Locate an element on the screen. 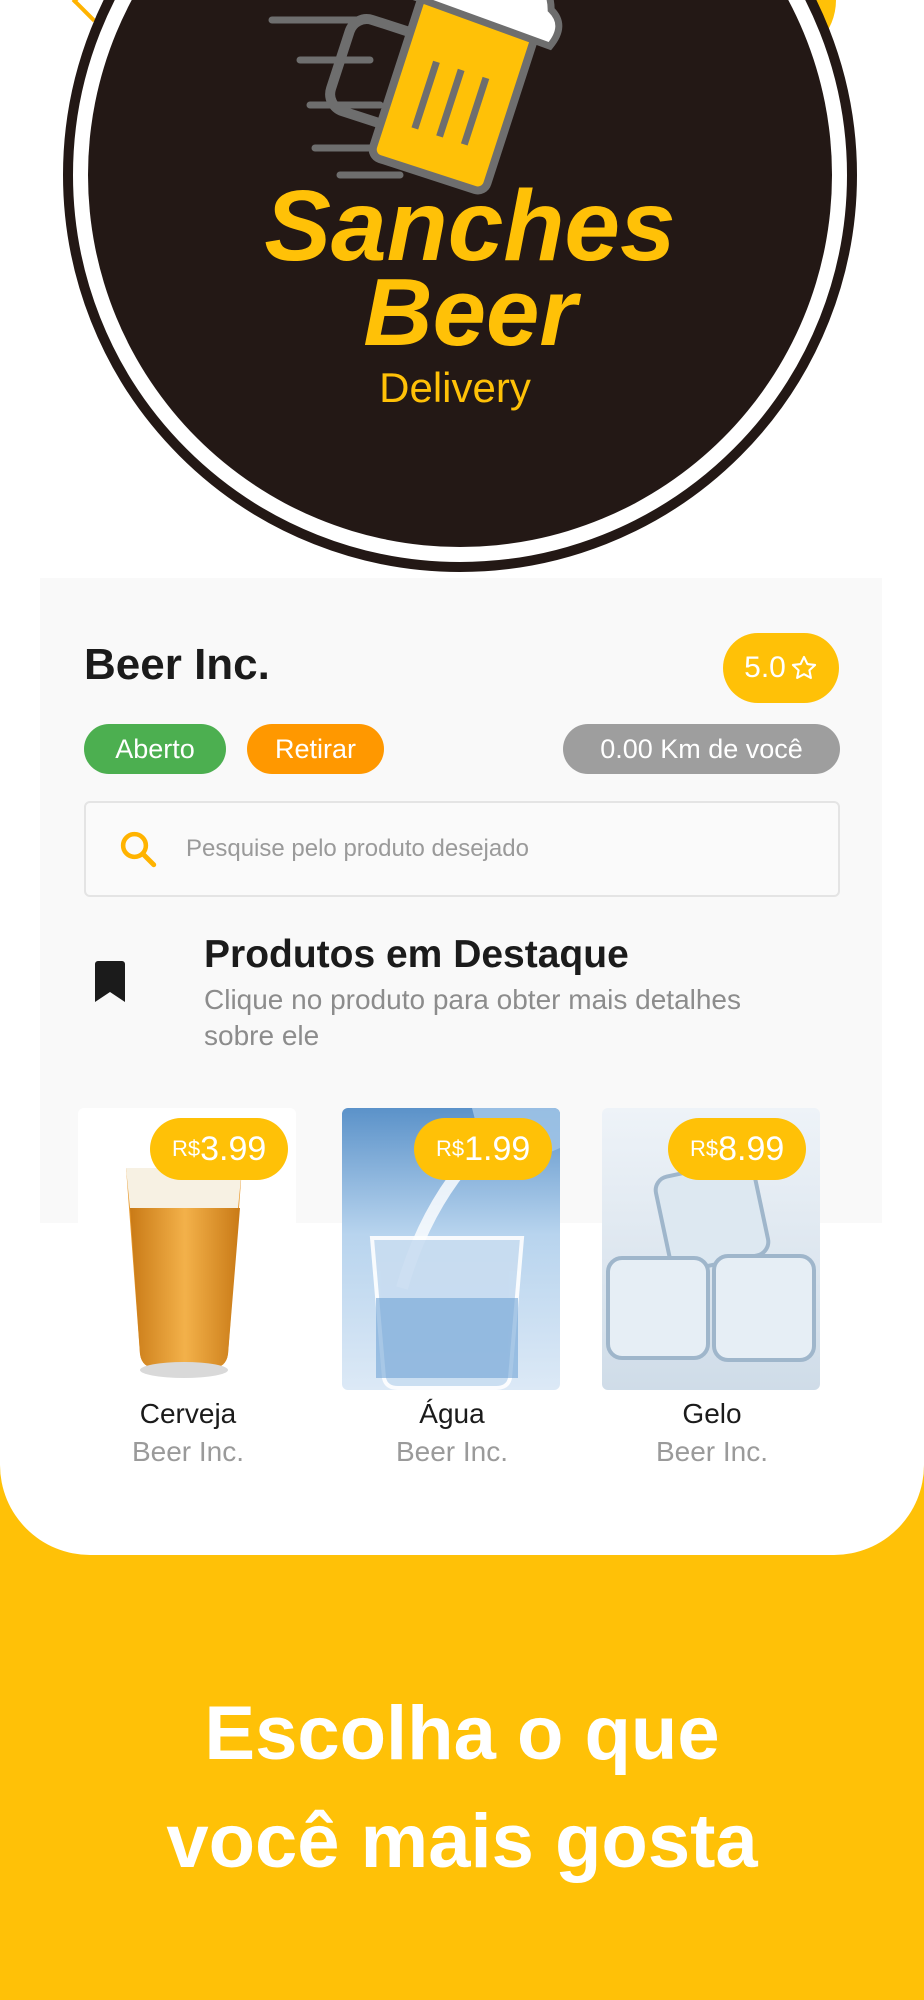 This screenshot has height=2000, width=924. product-card: R$ 1.99 Água Beer Inc. is located at coordinates (452, 1288).